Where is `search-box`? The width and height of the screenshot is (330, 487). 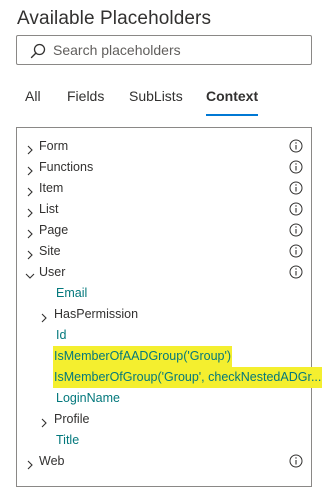
search-box is located at coordinates (164, 50).